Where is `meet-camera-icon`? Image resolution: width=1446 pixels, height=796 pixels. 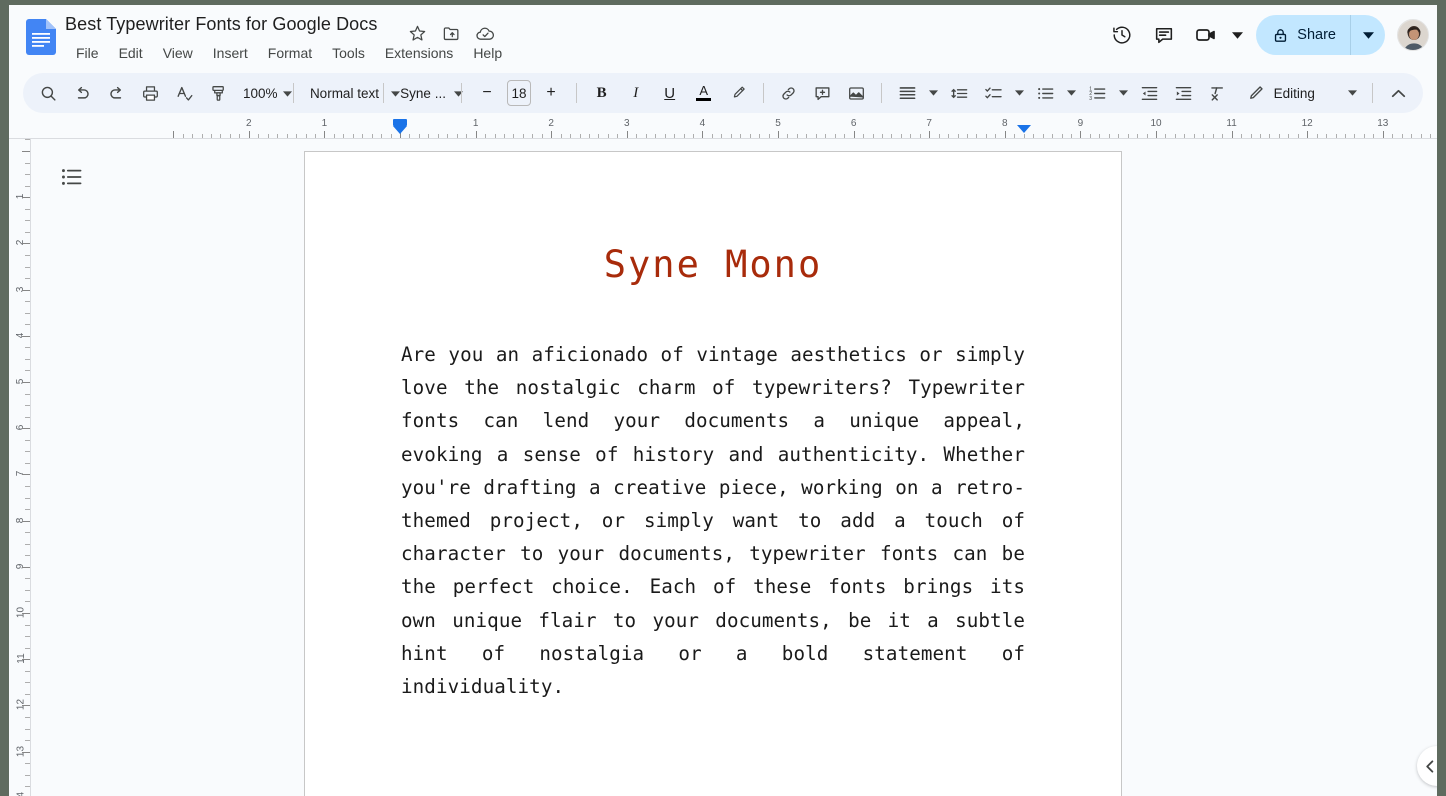
meet-camera-icon is located at coordinates (1206, 35).